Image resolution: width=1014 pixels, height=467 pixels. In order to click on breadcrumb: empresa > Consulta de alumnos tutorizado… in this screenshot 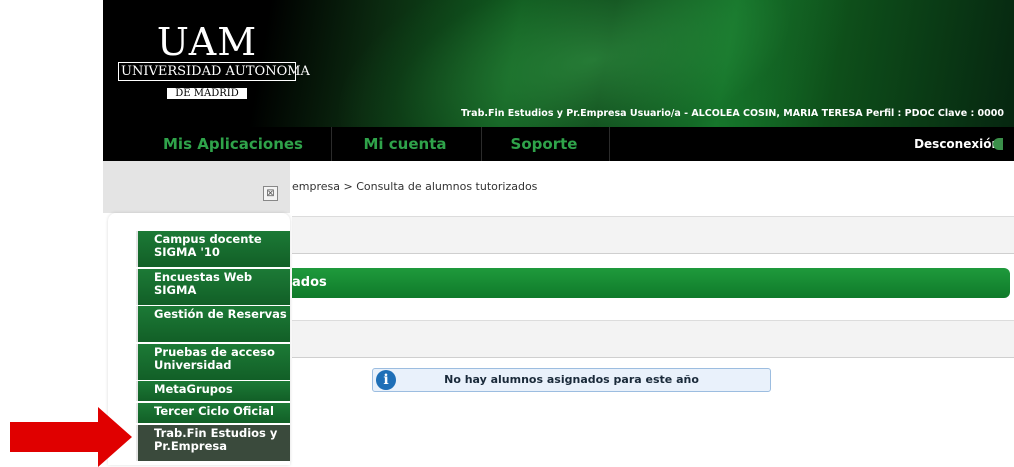, I will do `click(415, 186)`.